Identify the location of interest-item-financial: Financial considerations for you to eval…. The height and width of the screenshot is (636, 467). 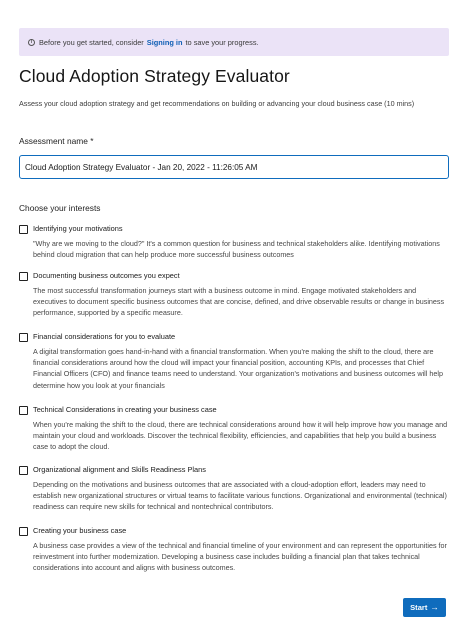
(234, 361).